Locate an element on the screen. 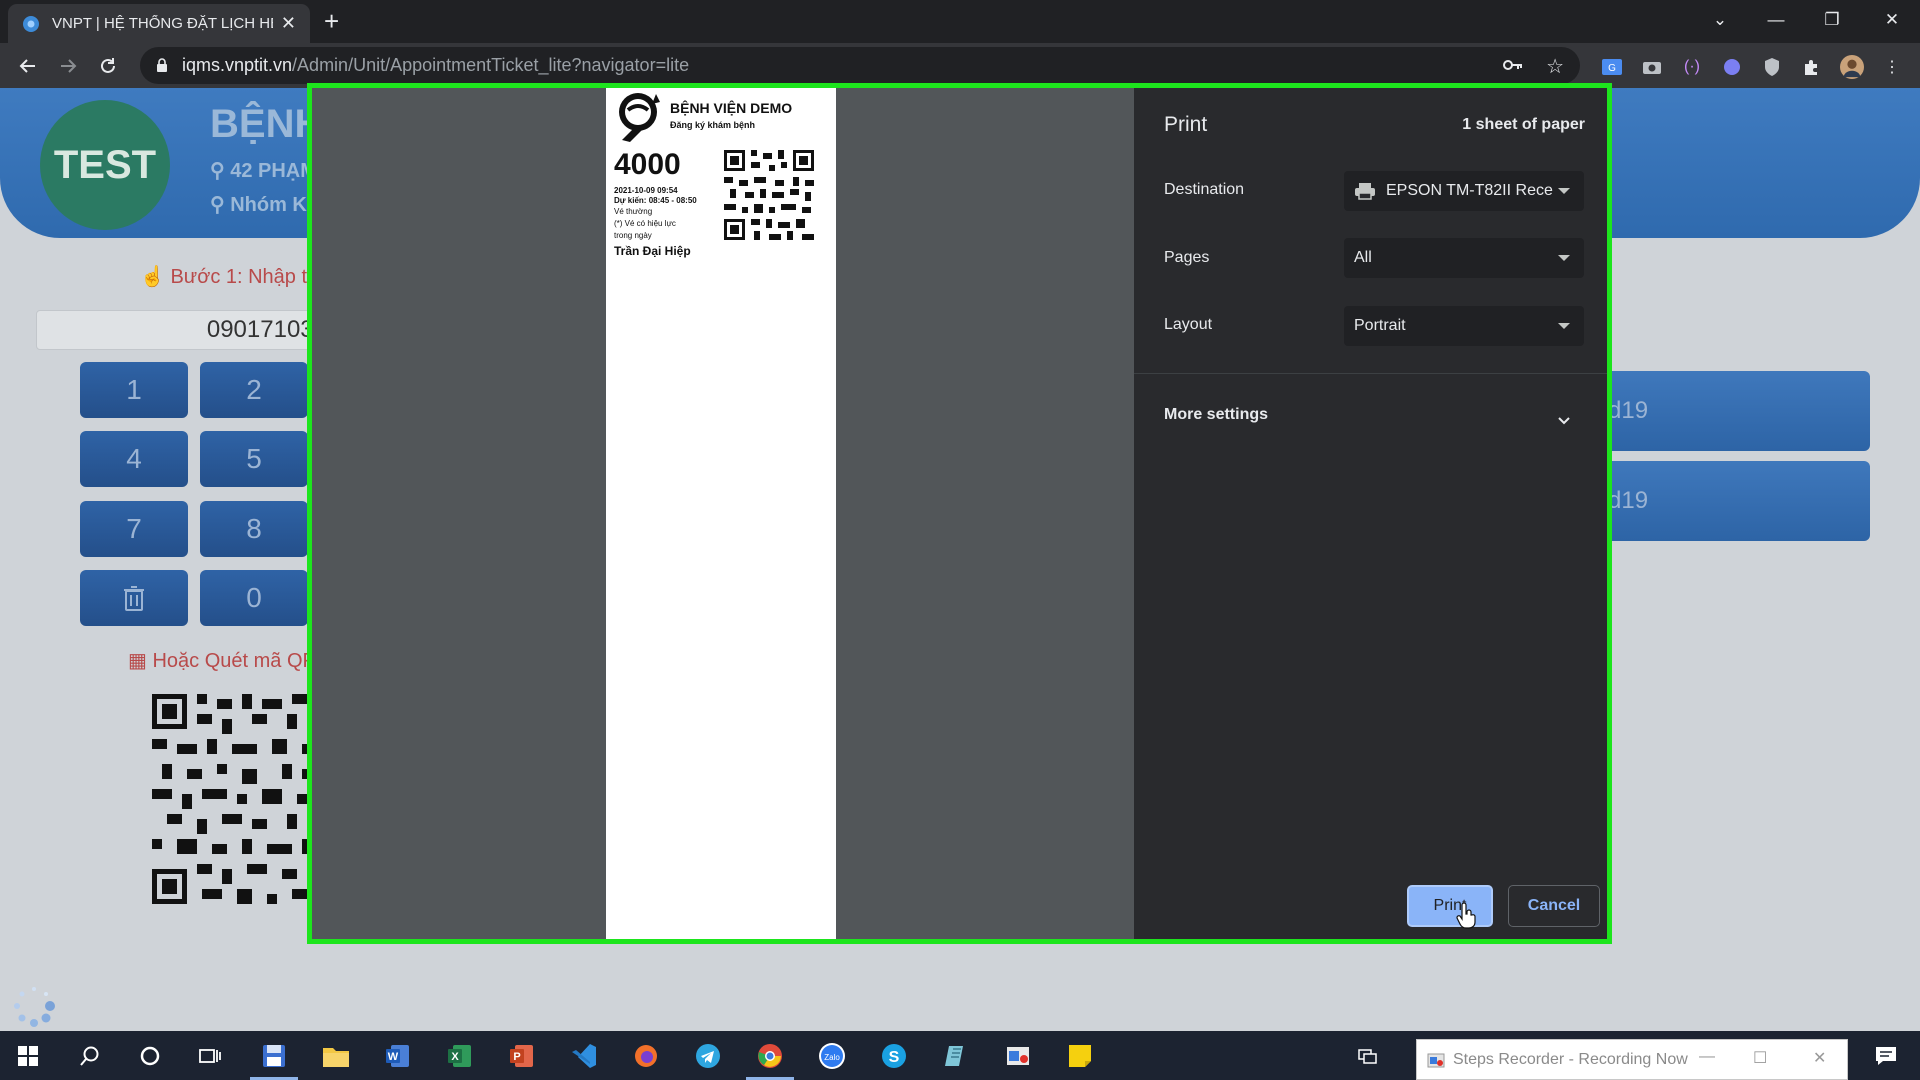 The height and width of the screenshot is (1080, 1920). notepad-icon is located at coordinates (956, 1055).